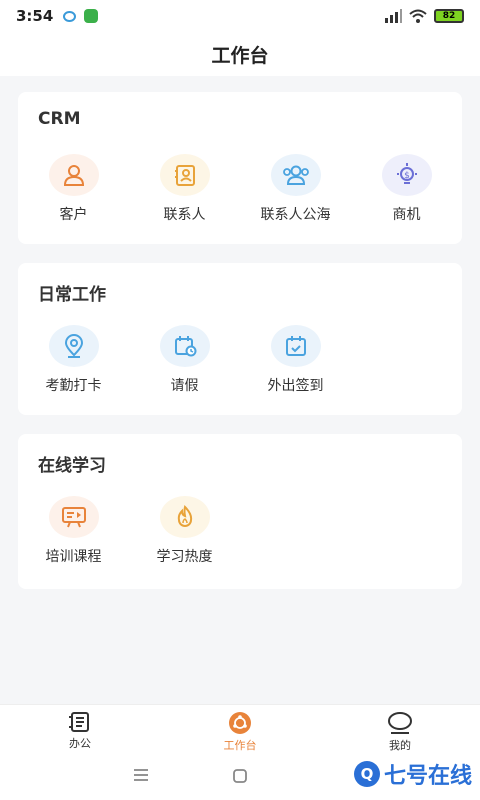  Describe the element at coordinates (295, 175) in the screenshot. I see `group-icon` at that location.